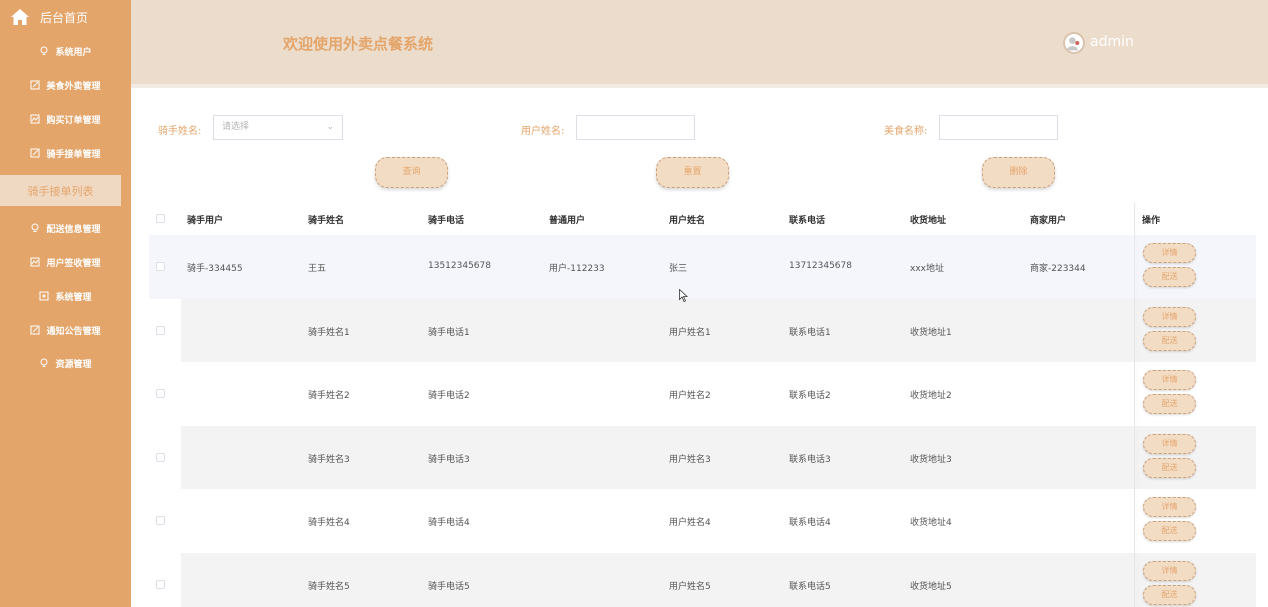  Describe the element at coordinates (931, 332) in the screenshot. I see `cell-address: 收货地址1` at that location.